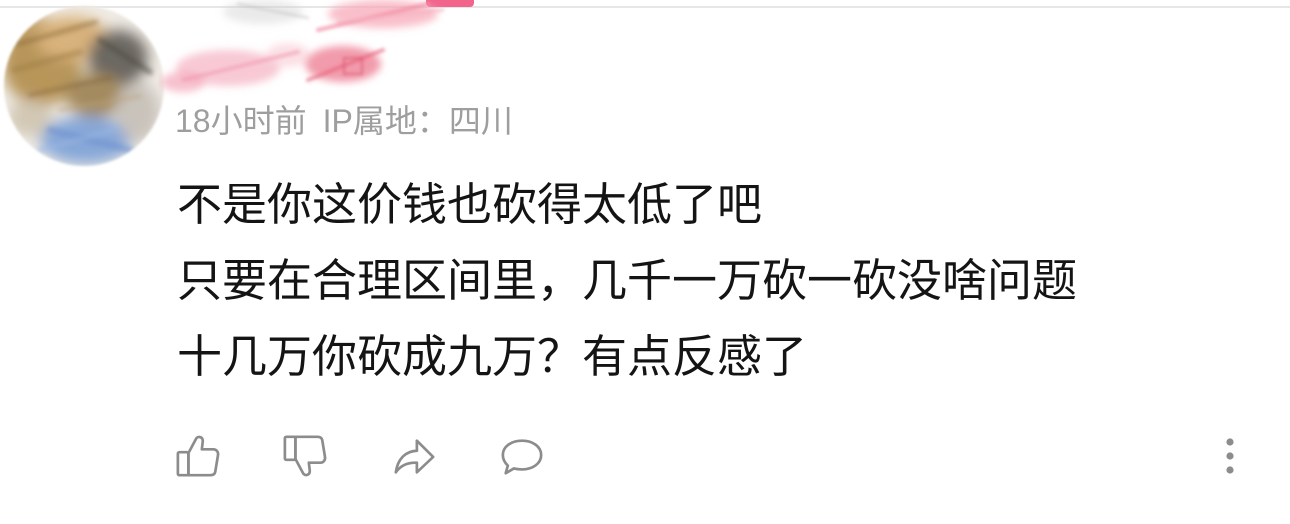 This screenshot has height=524, width=1290. What do you see at coordinates (492, 356) in the screenshot?
I see `comment-line: 十几万你砍成九万？有点反感了` at bounding box center [492, 356].